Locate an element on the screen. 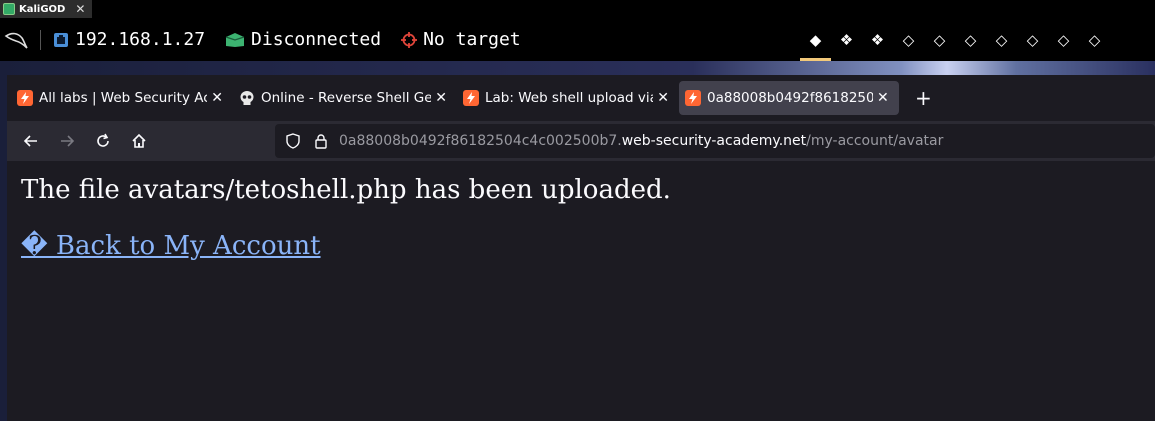 This screenshot has width=1155, height=421. workspace-3: ❖ is located at coordinates (877, 39).